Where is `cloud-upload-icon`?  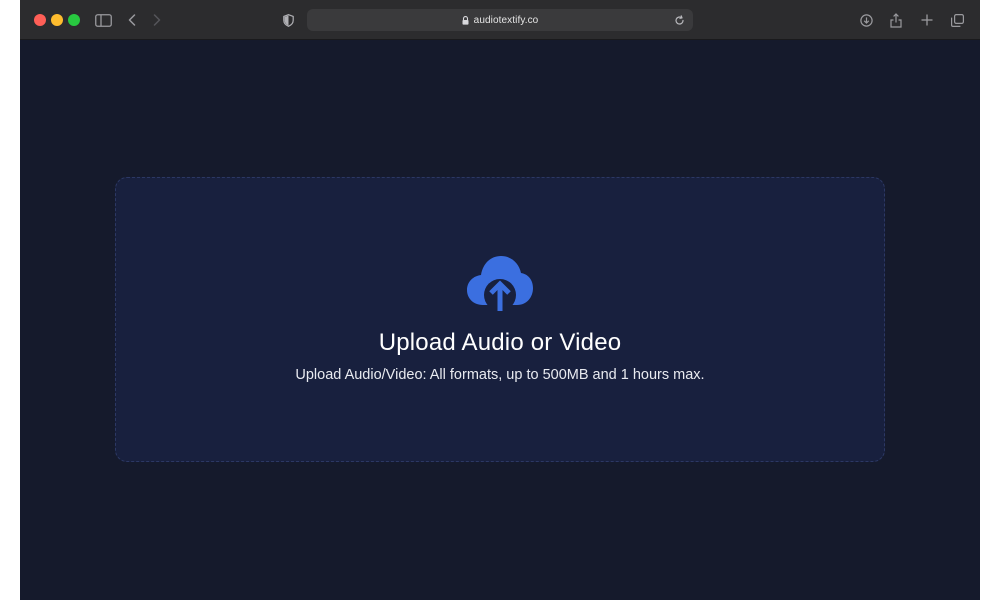
cloud-upload-icon is located at coordinates (500, 285).